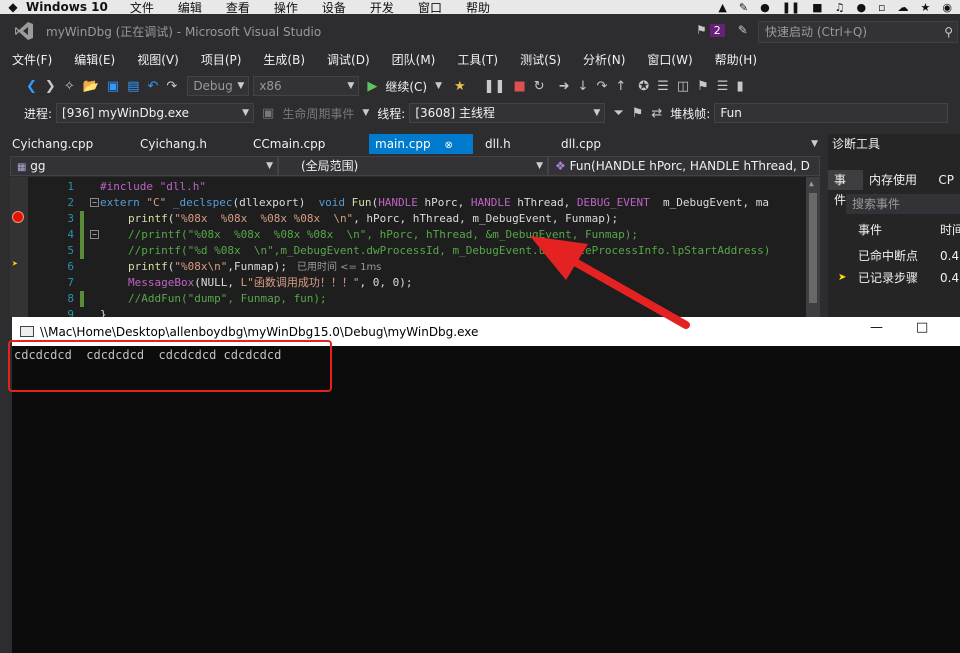 This screenshot has width=960, height=653. Describe the element at coordinates (477, 59) in the screenshot. I see `menu-tools: 工具(T)` at that location.